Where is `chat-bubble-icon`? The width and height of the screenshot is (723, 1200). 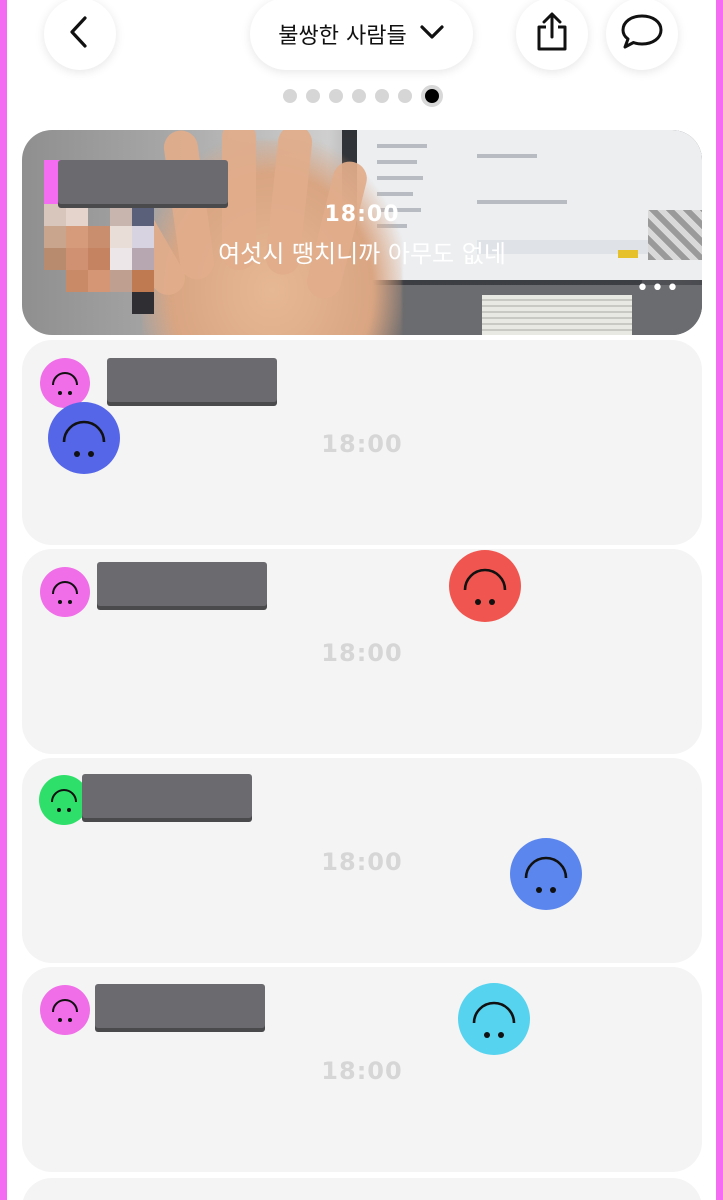
chat-bubble-icon is located at coordinates (642, 34).